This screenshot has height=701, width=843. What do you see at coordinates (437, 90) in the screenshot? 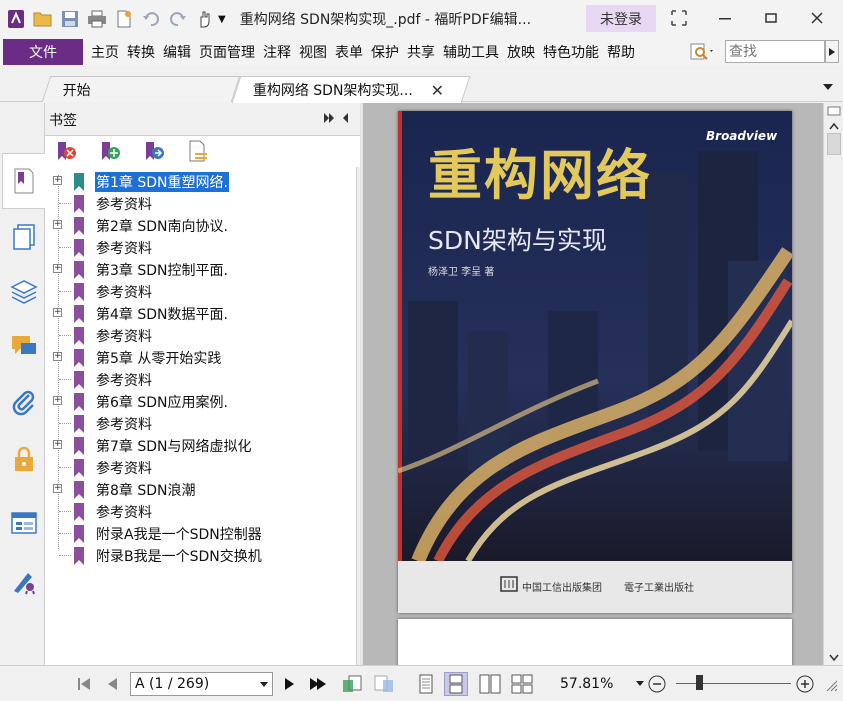
I see `close-tab-icon: ✕` at bounding box center [437, 90].